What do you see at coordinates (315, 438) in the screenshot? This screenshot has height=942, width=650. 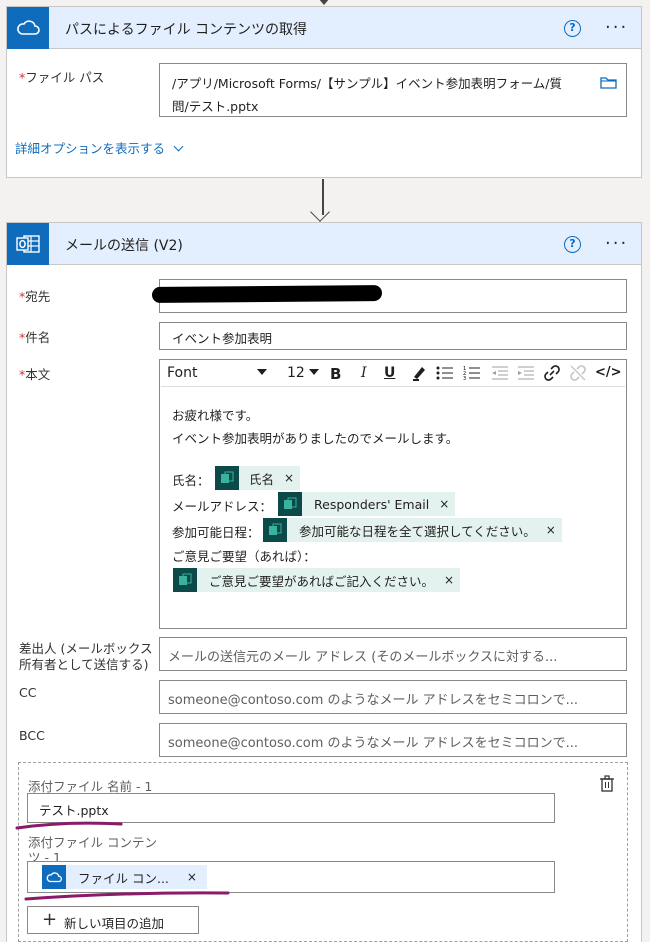 I see `body-text-line-2: イベント参加表明がありましたのでメールします。` at bounding box center [315, 438].